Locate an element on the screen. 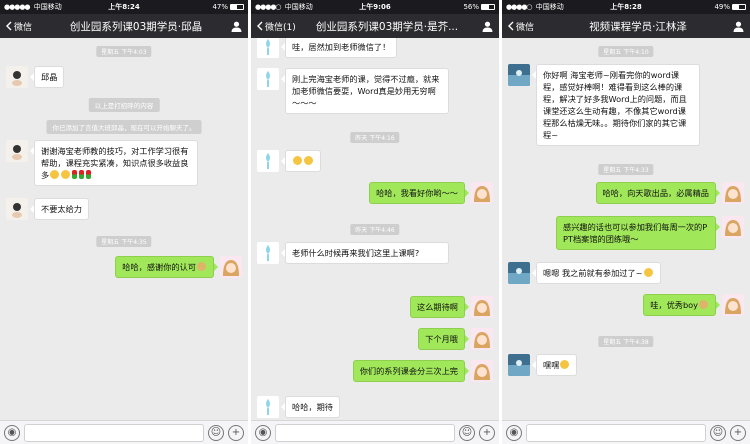 The image size is (750, 444). message-bubble: 嗯嗯 我之前就有参加过了~ is located at coordinates (596, 273).